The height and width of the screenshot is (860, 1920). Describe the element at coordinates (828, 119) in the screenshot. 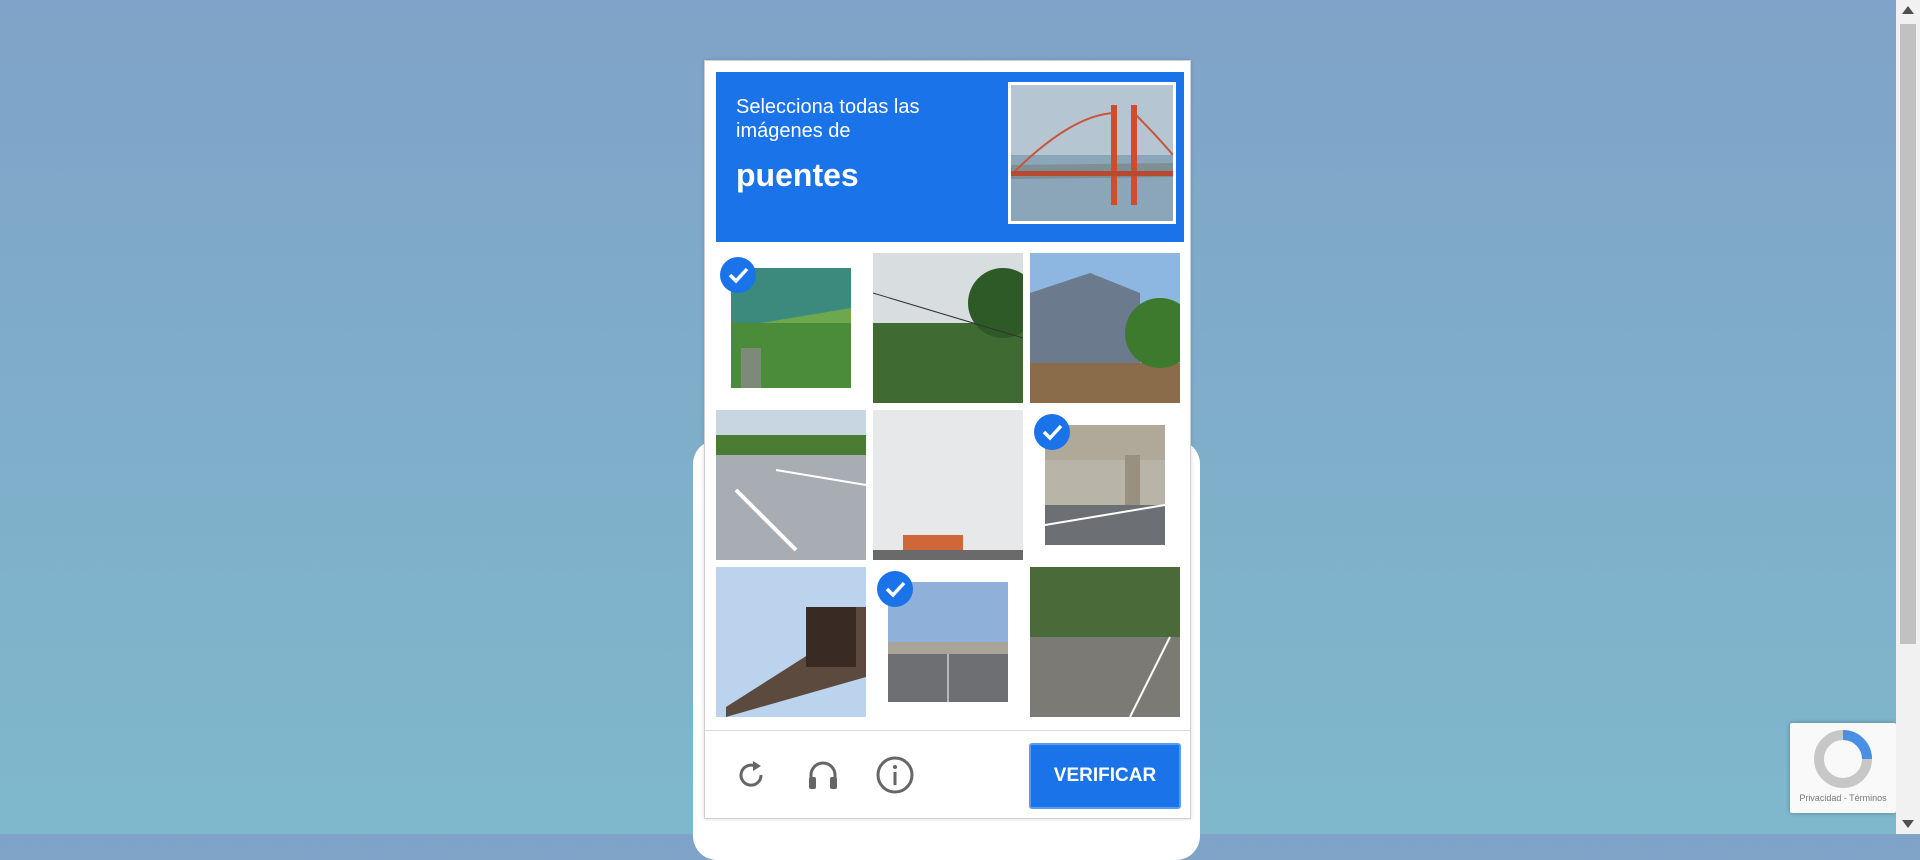

I see `instruction-text: Selecciona todas las imágenes de` at that location.